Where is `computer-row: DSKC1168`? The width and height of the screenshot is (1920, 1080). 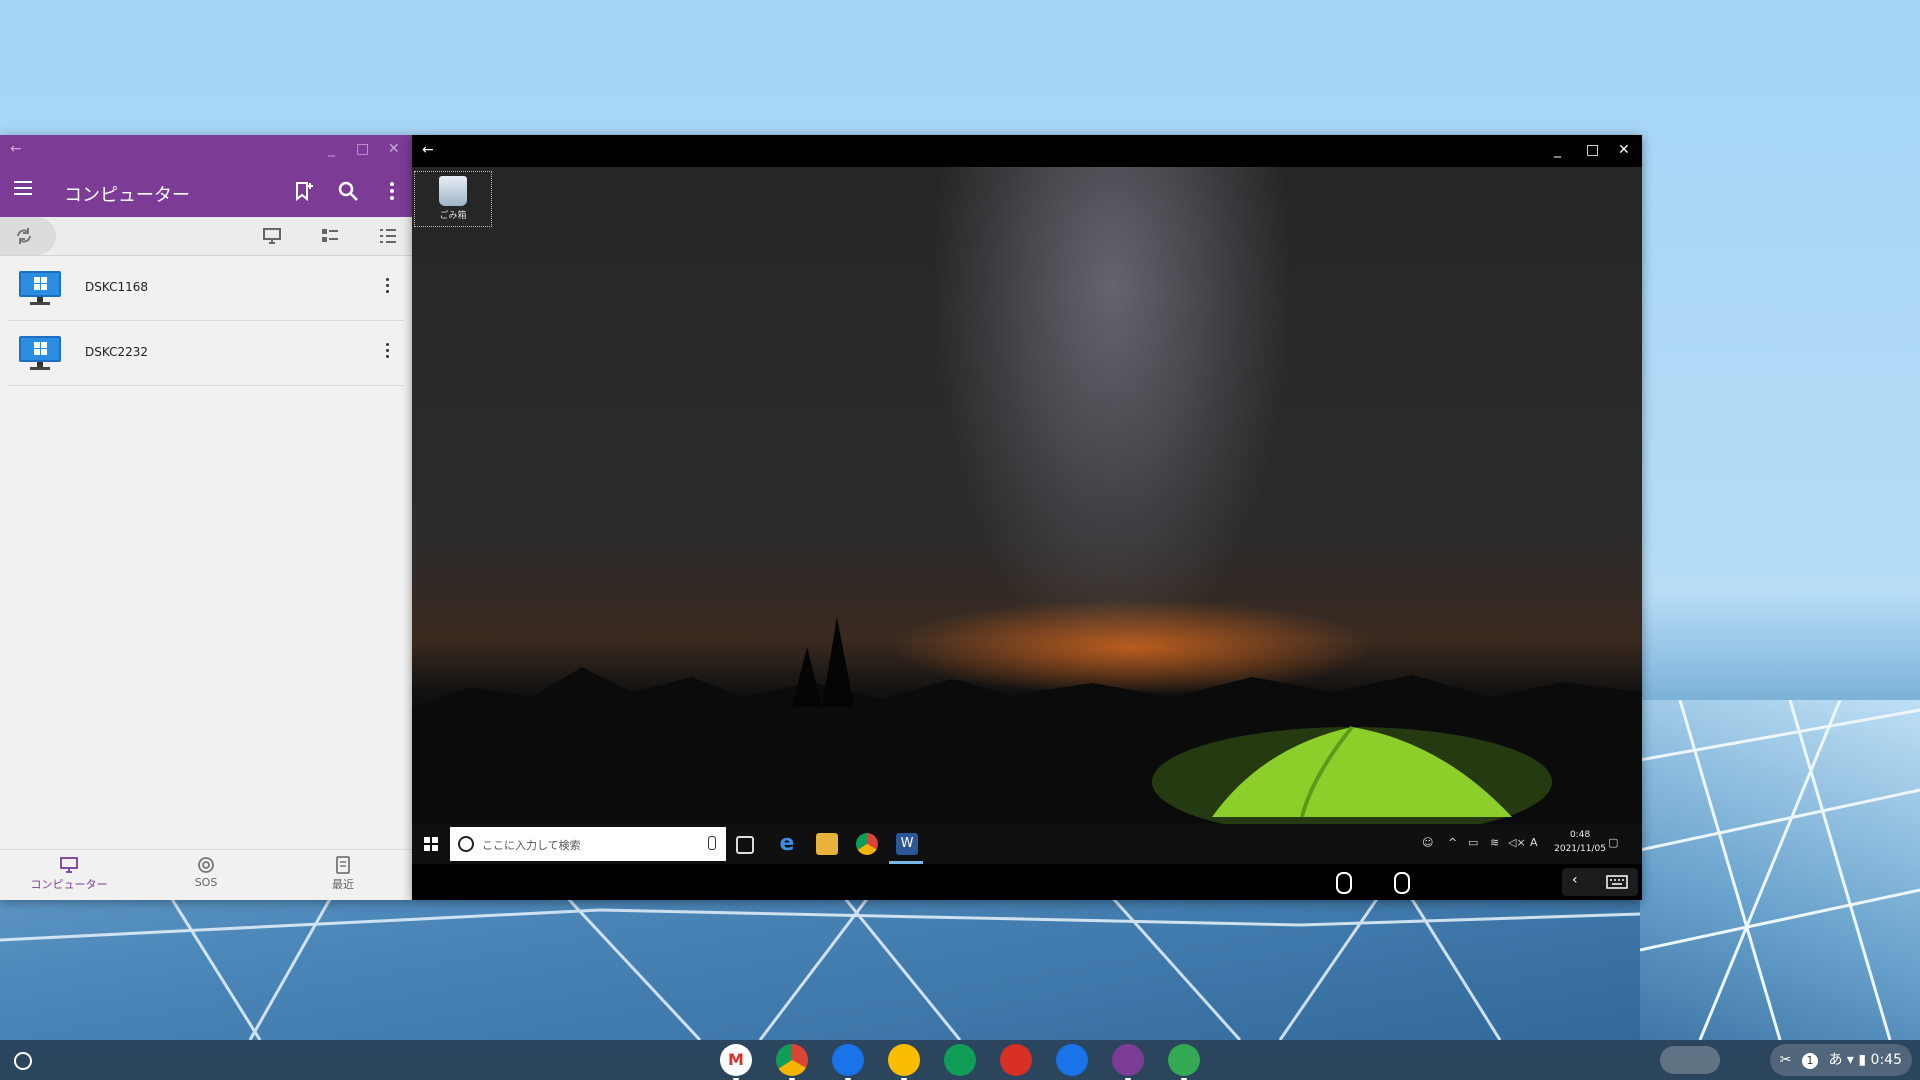
computer-row: DSKC1168 is located at coordinates (206, 288).